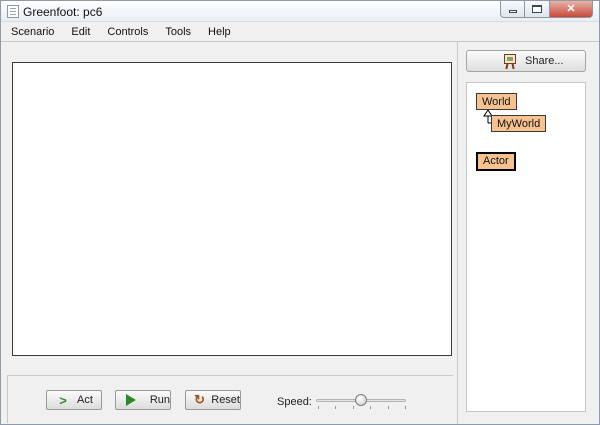  Describe the element at coordinates (200, 399) in the screenshot. I see `reset-icon: ↻` at that location.